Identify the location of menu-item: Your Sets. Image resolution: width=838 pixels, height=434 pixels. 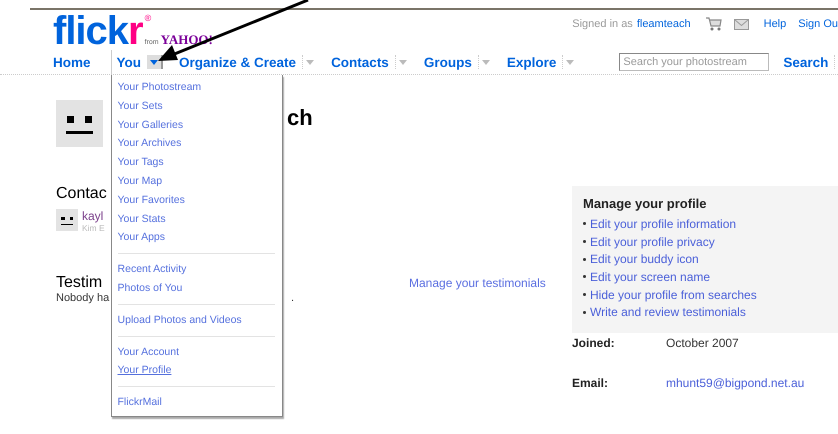
(140, 106).